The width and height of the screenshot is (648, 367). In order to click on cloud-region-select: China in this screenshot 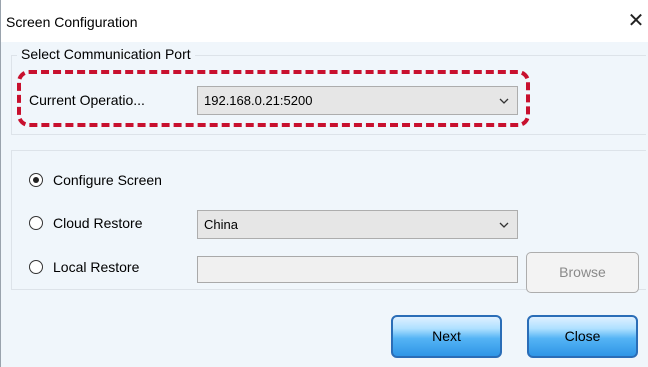, I will do `click(357, 224)`.